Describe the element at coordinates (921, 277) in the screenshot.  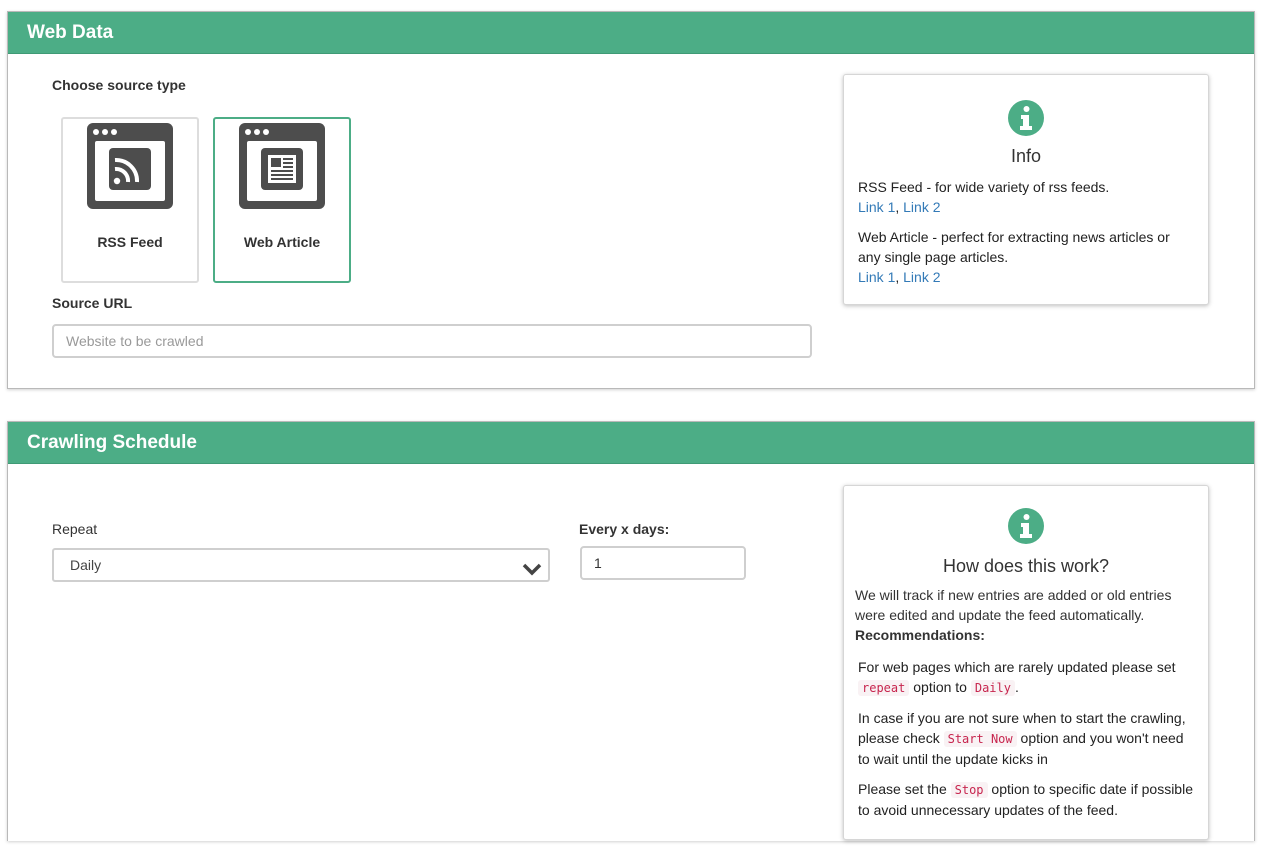
I see `article-link-2: Link 2` at that location.